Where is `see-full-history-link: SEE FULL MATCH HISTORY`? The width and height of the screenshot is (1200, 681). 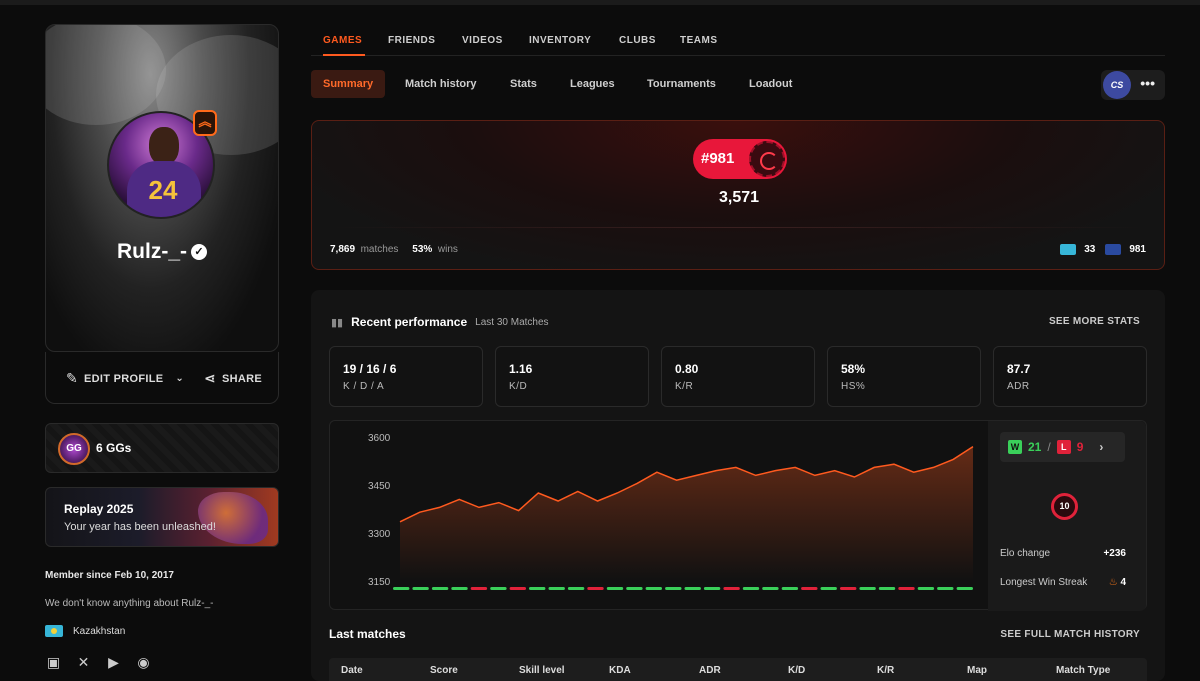 see-full-history-link: SEE FULL MATCH HISTORY is located at coordinates (1070, 634).